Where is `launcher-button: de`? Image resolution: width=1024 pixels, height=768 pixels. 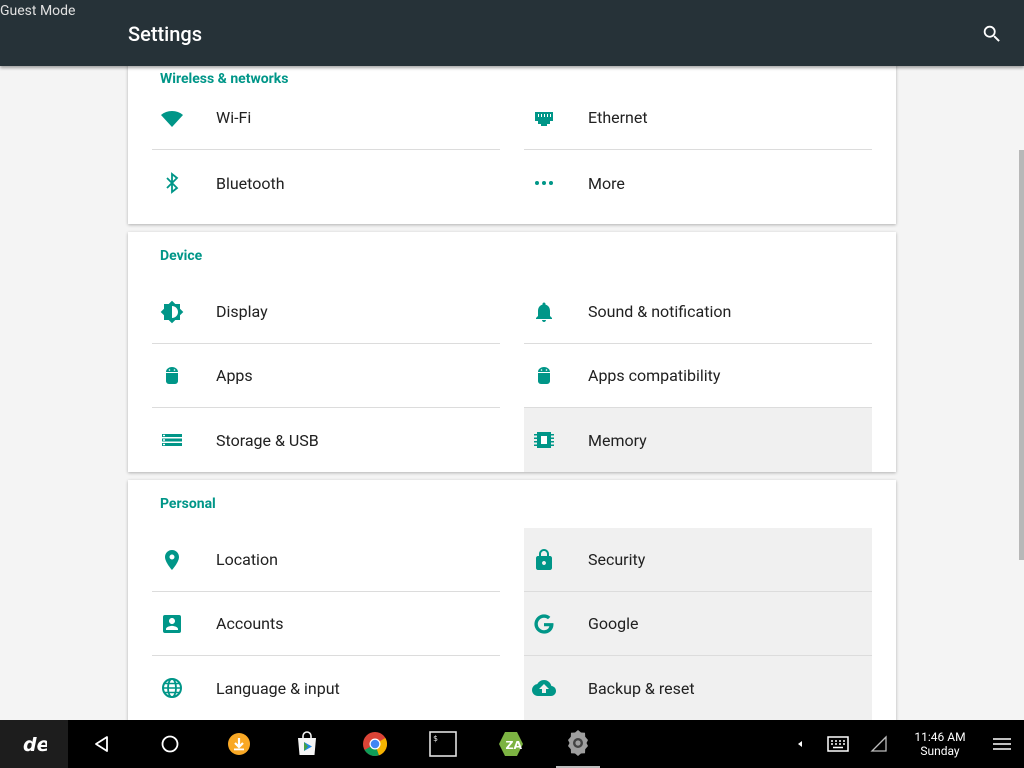 launcher-button: de is located at coordinates (34, 744).